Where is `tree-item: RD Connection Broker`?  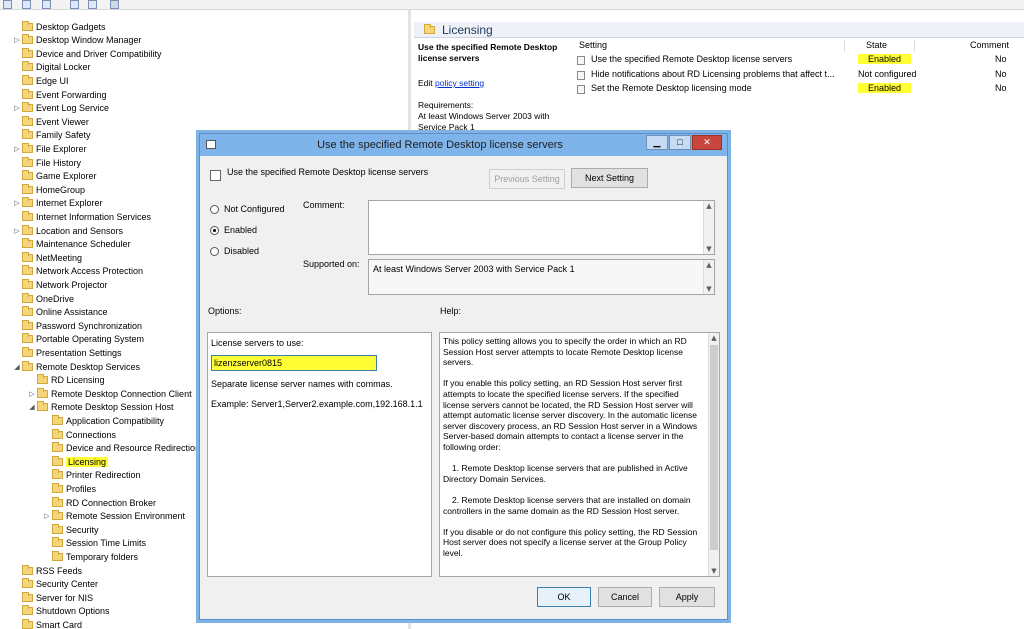 tree-item: RD Connection Broker is located at coordinates (99, 502).